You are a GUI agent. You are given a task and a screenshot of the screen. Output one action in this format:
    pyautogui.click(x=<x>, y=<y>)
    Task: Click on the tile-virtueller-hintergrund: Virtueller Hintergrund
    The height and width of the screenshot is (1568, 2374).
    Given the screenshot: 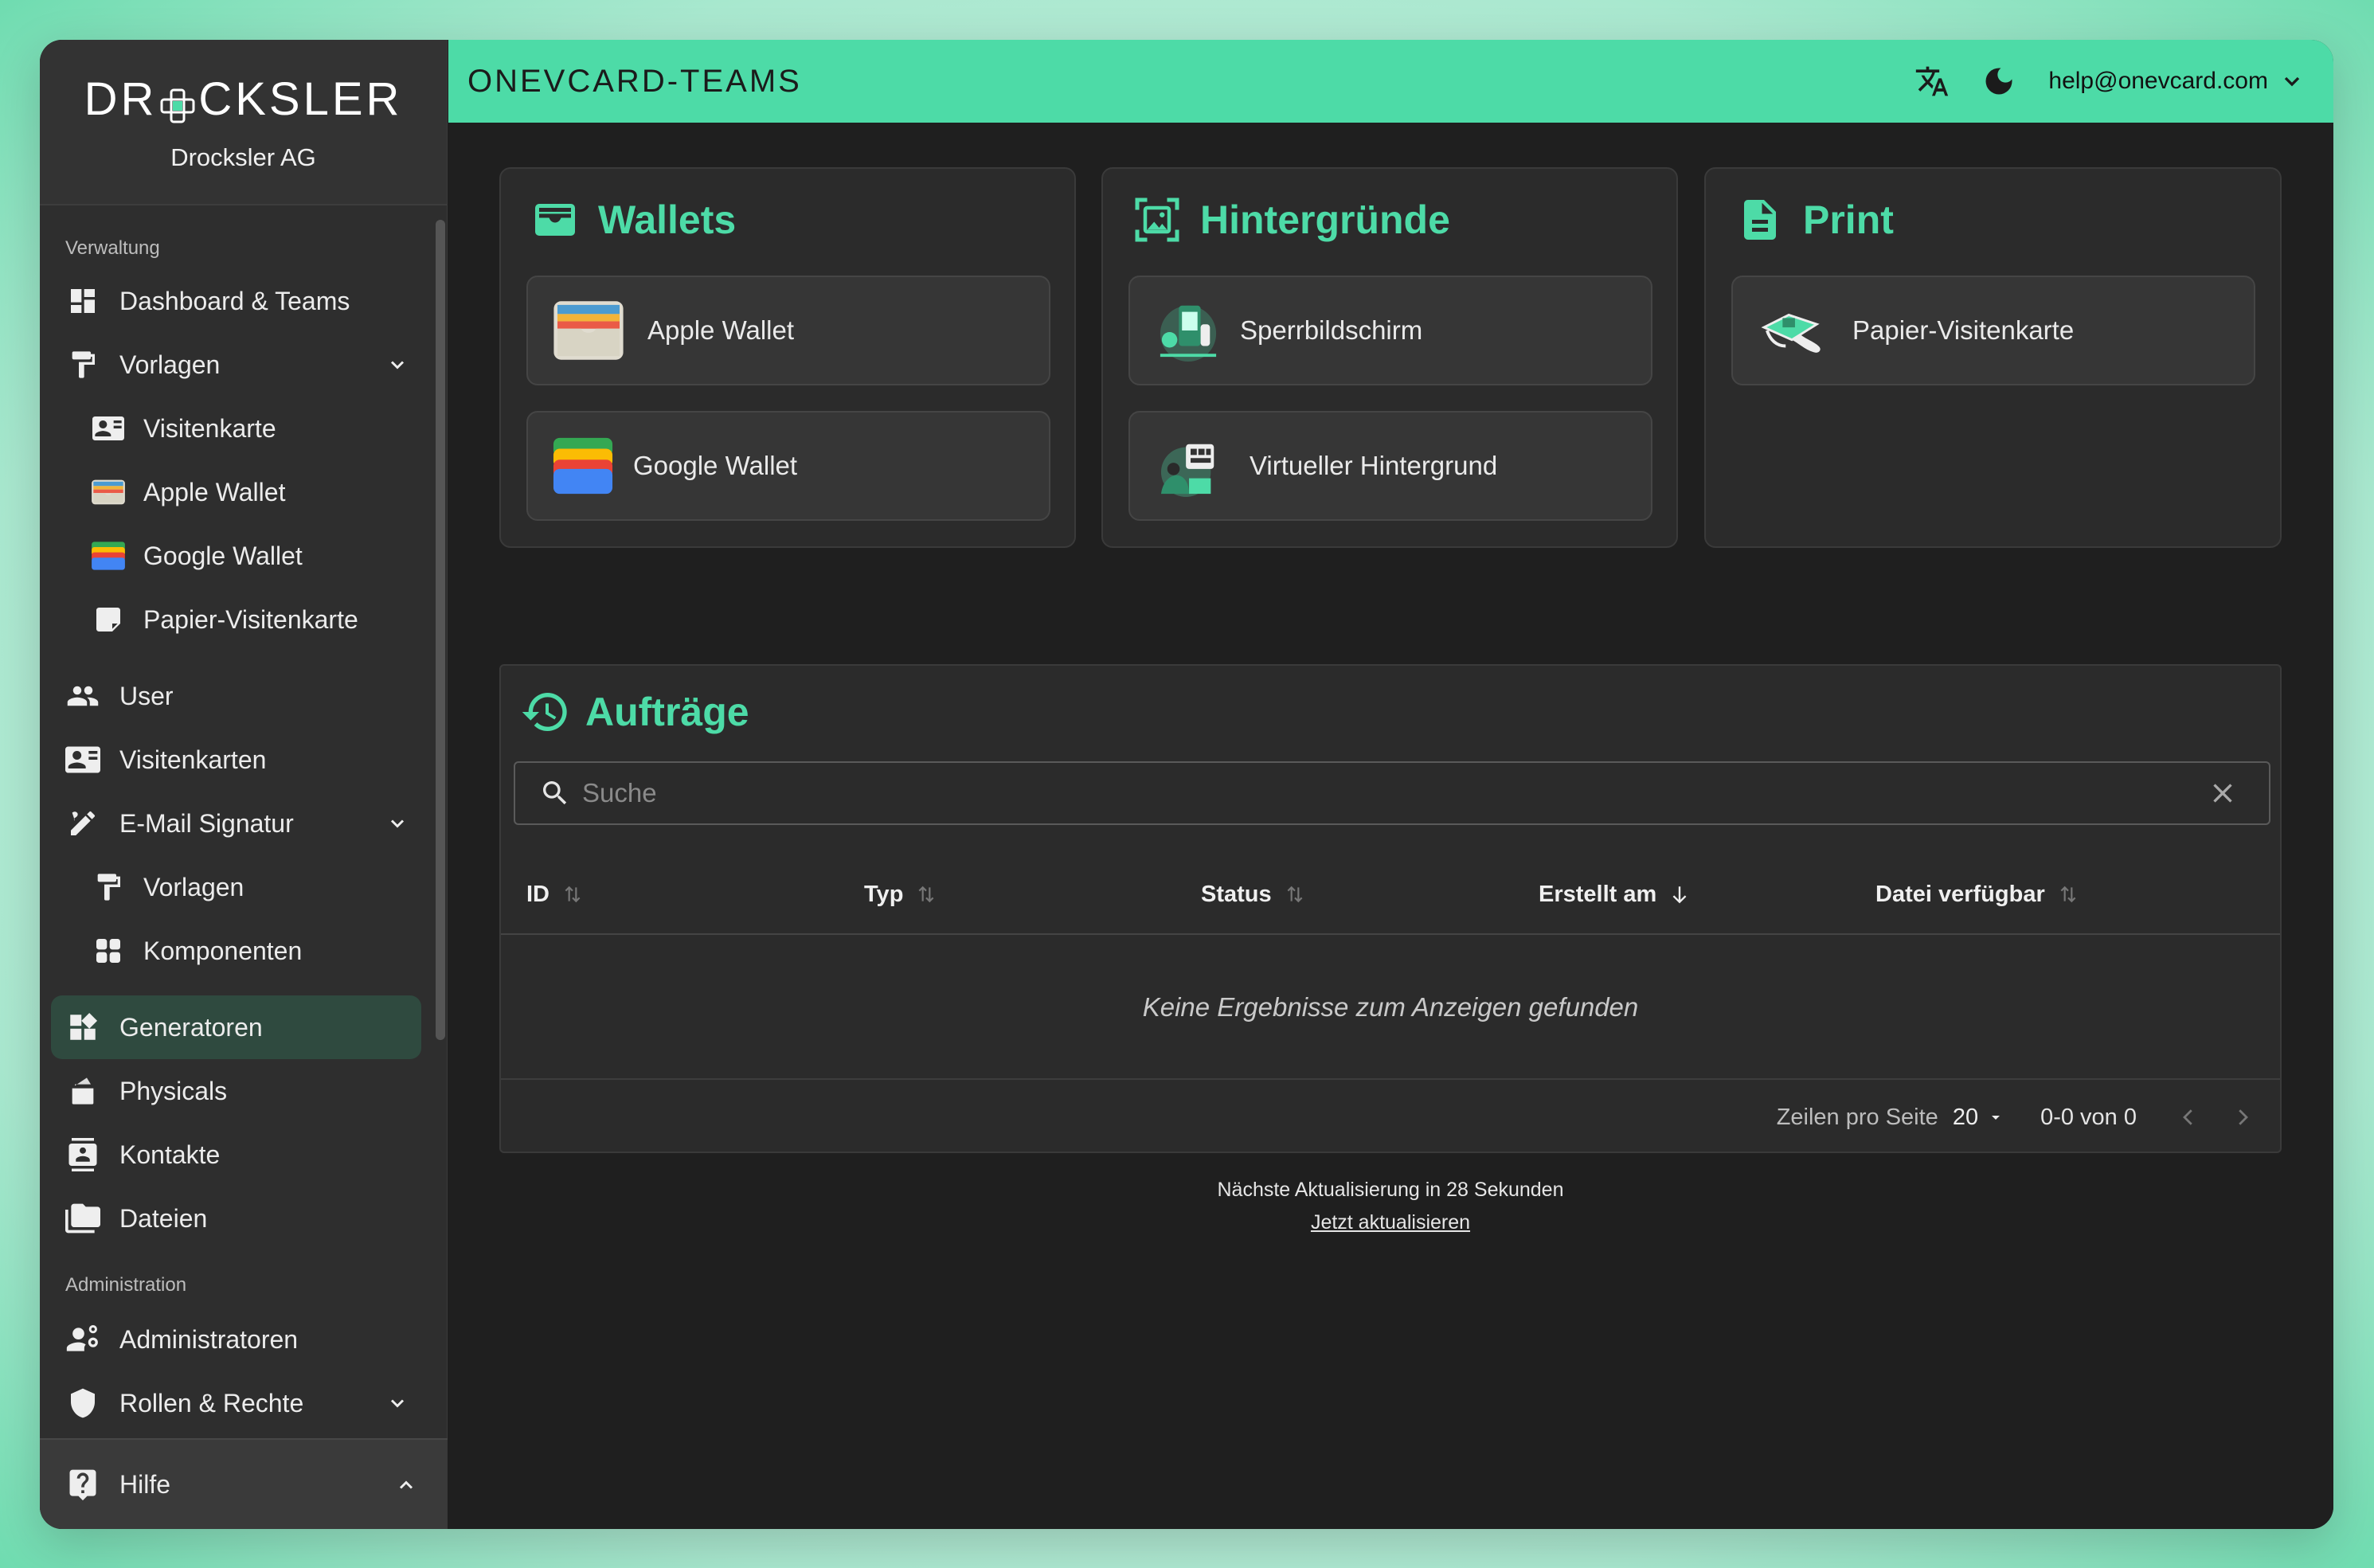 What is the action you would take?
    pyautogui.click(x=1390, y=466)
    